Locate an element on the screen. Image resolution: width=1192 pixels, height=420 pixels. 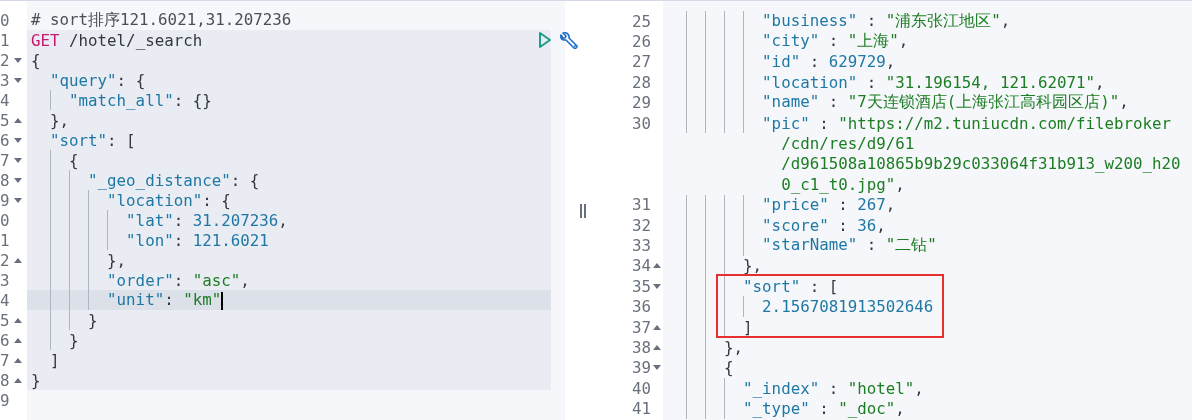
line-number: 38 is located at coordinates (641, 347).